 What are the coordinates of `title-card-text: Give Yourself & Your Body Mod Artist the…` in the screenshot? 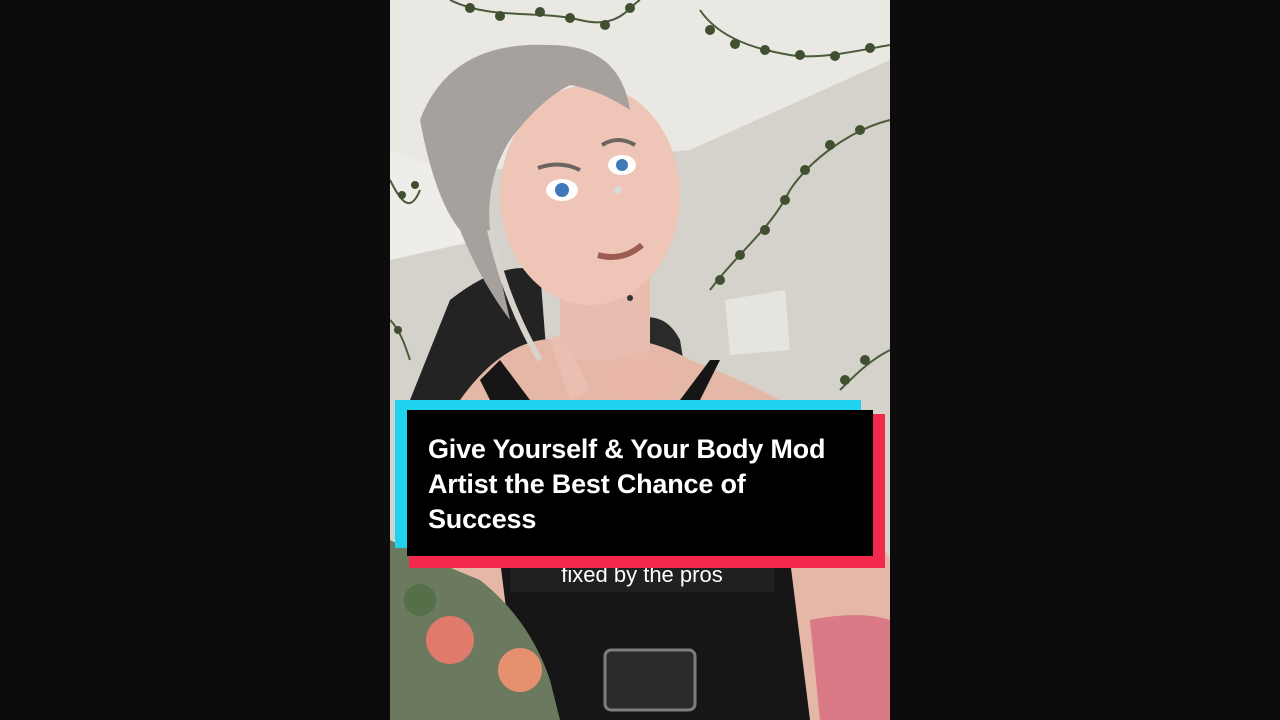 It's located at (627, 484).